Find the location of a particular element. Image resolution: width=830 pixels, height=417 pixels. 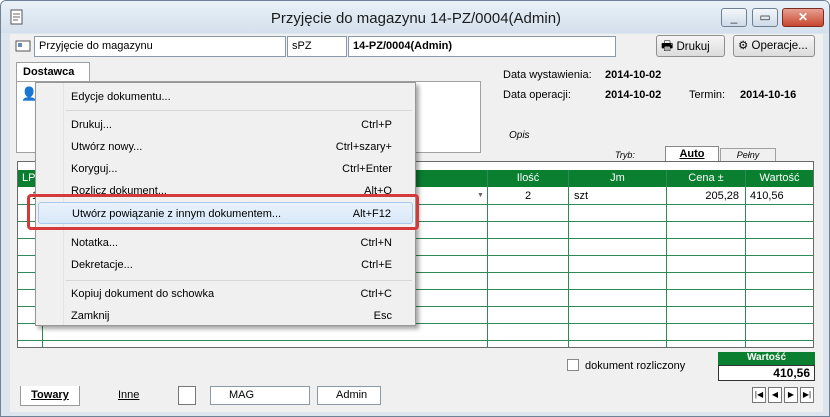

close-icon: ✕ is located at coordinates (803, 17).